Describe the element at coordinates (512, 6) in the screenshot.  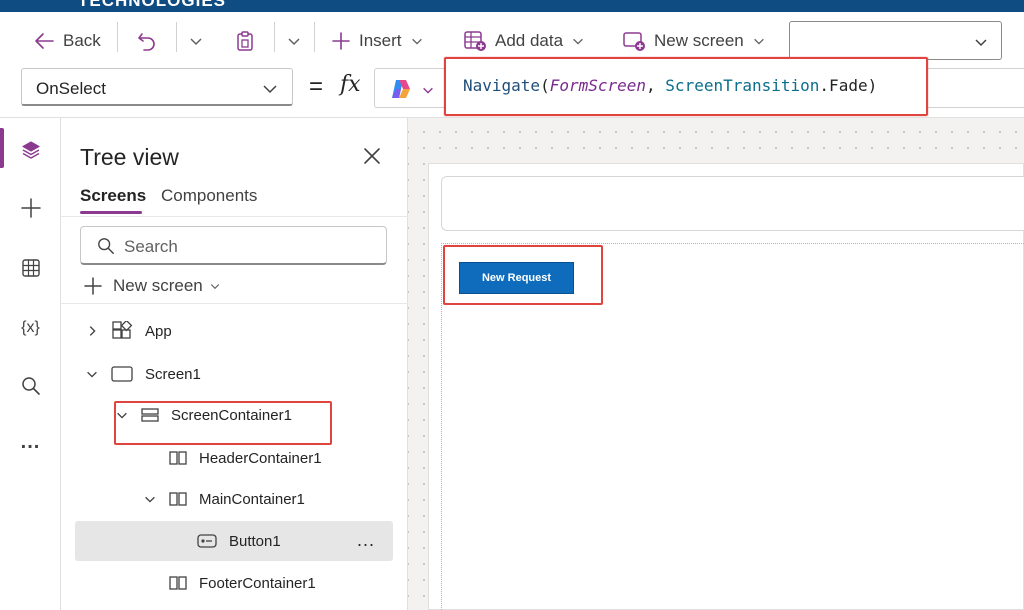
I see `brand-strip: TECHNOLOGIES` at that location.